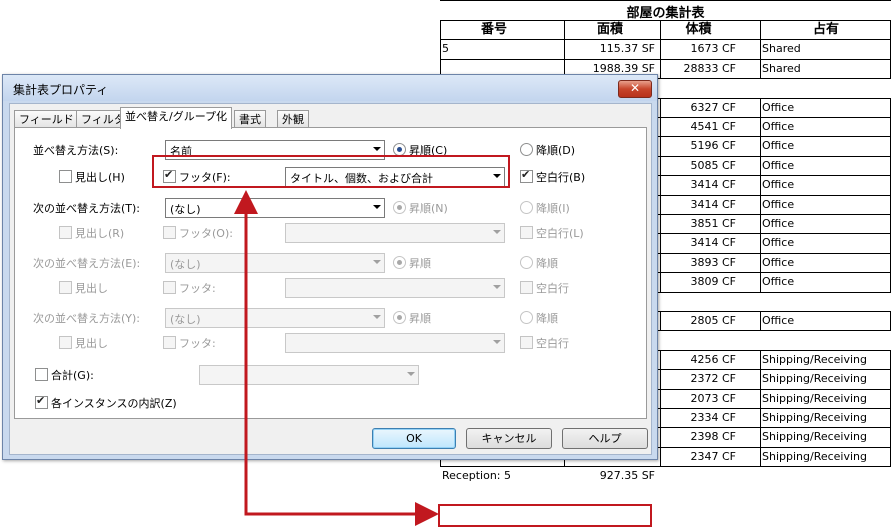 The image size is (893, 528). I want to click on sort3-footer-select, so click(395, 288).